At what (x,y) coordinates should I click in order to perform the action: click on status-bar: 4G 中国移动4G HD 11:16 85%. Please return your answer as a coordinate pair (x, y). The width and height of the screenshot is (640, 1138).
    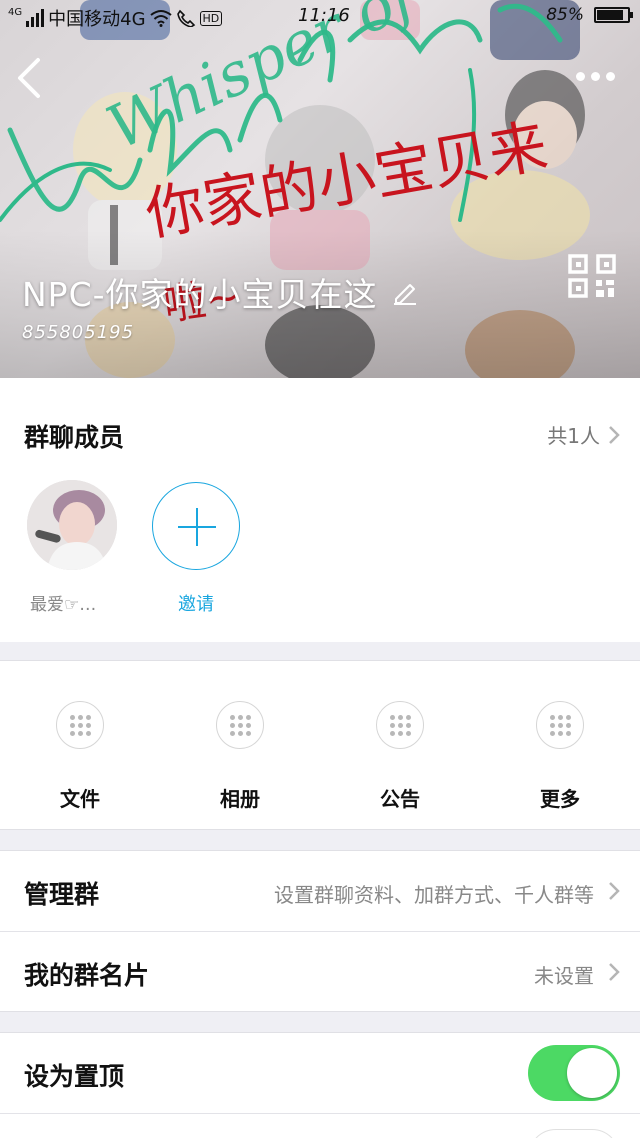
    Looking at the image, I should click on (320, 16).